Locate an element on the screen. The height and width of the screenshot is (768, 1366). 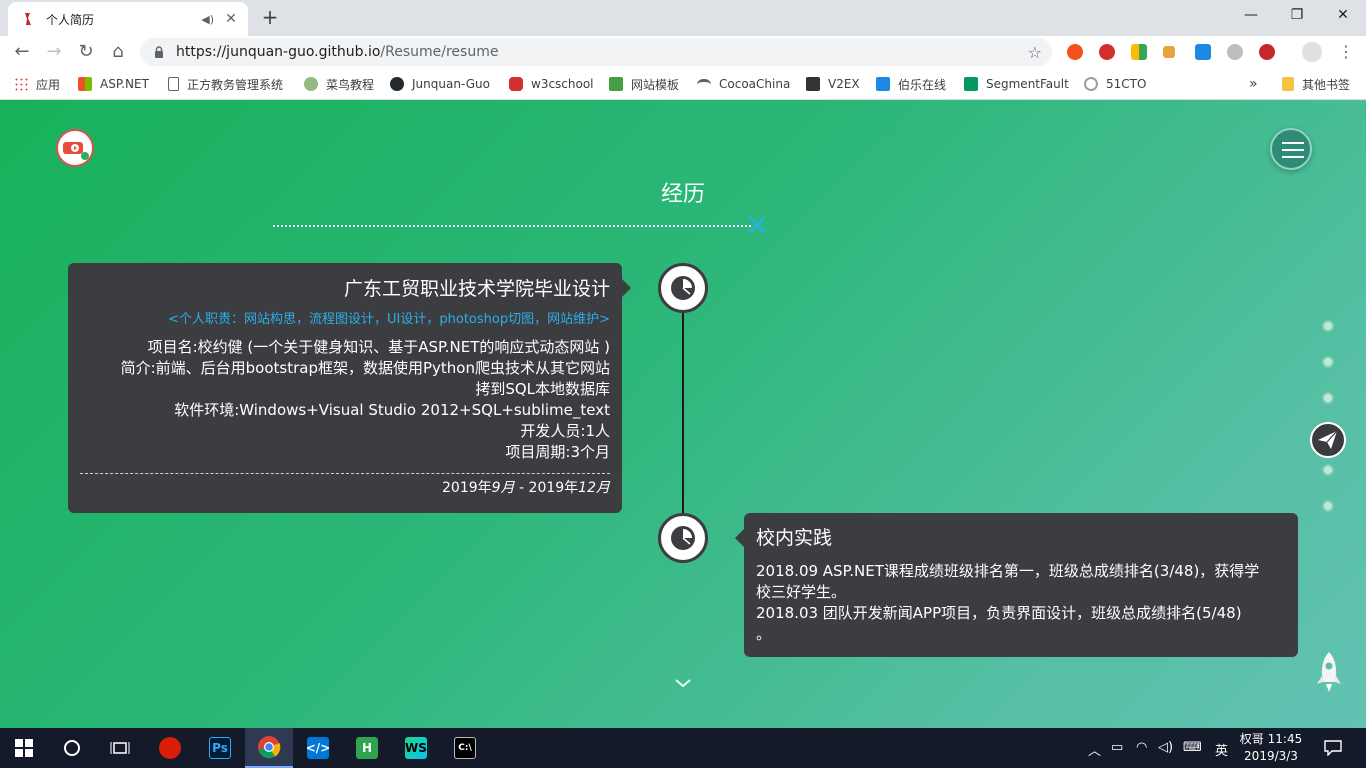
pie-chart-icon is located at coordinates (683, 288).